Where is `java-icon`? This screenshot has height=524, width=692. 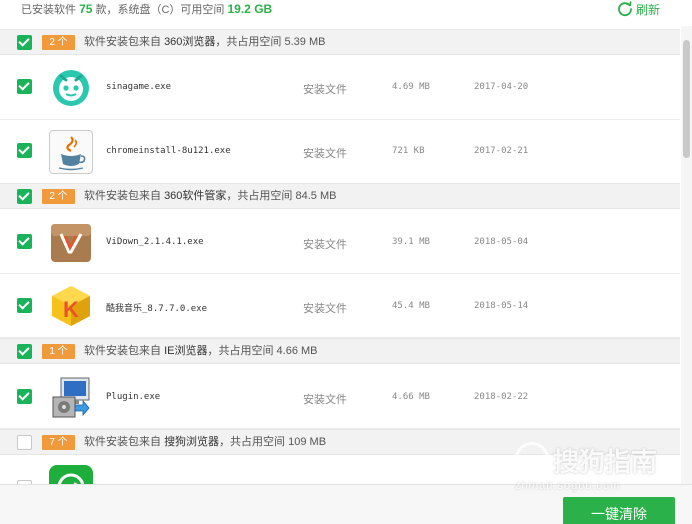
java-icon is located at coordinates (71, 152).